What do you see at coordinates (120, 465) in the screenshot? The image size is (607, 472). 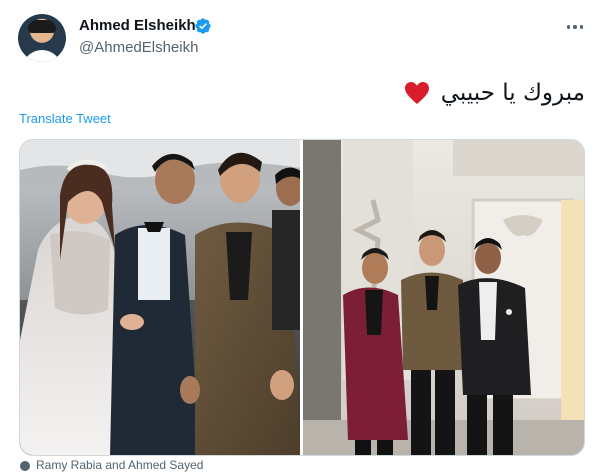 I see `tagged-users-text: Ramy Rabia and Ahmed Sayed` at bounding box center [120, 465].